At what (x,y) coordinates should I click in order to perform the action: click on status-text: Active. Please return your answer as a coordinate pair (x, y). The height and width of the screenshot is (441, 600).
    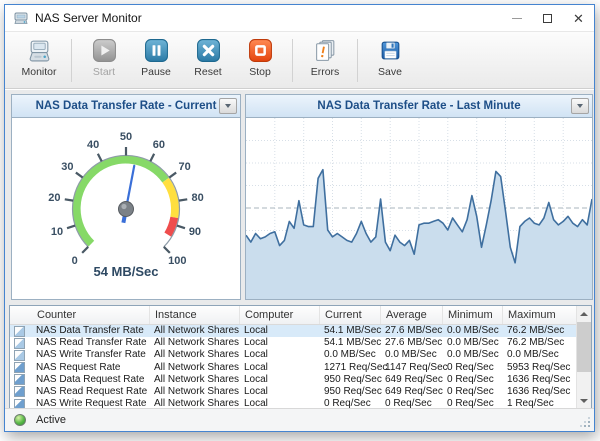
    Looking at the image, I should click on (51, 420).